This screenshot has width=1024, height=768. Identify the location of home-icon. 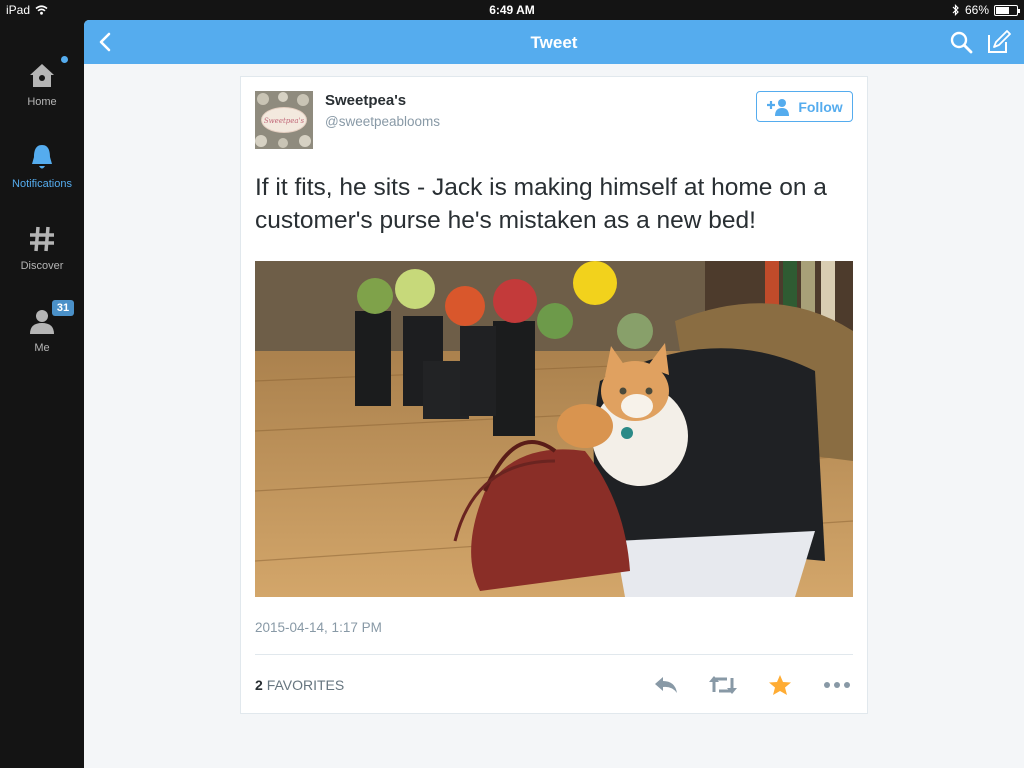
(42, 75).